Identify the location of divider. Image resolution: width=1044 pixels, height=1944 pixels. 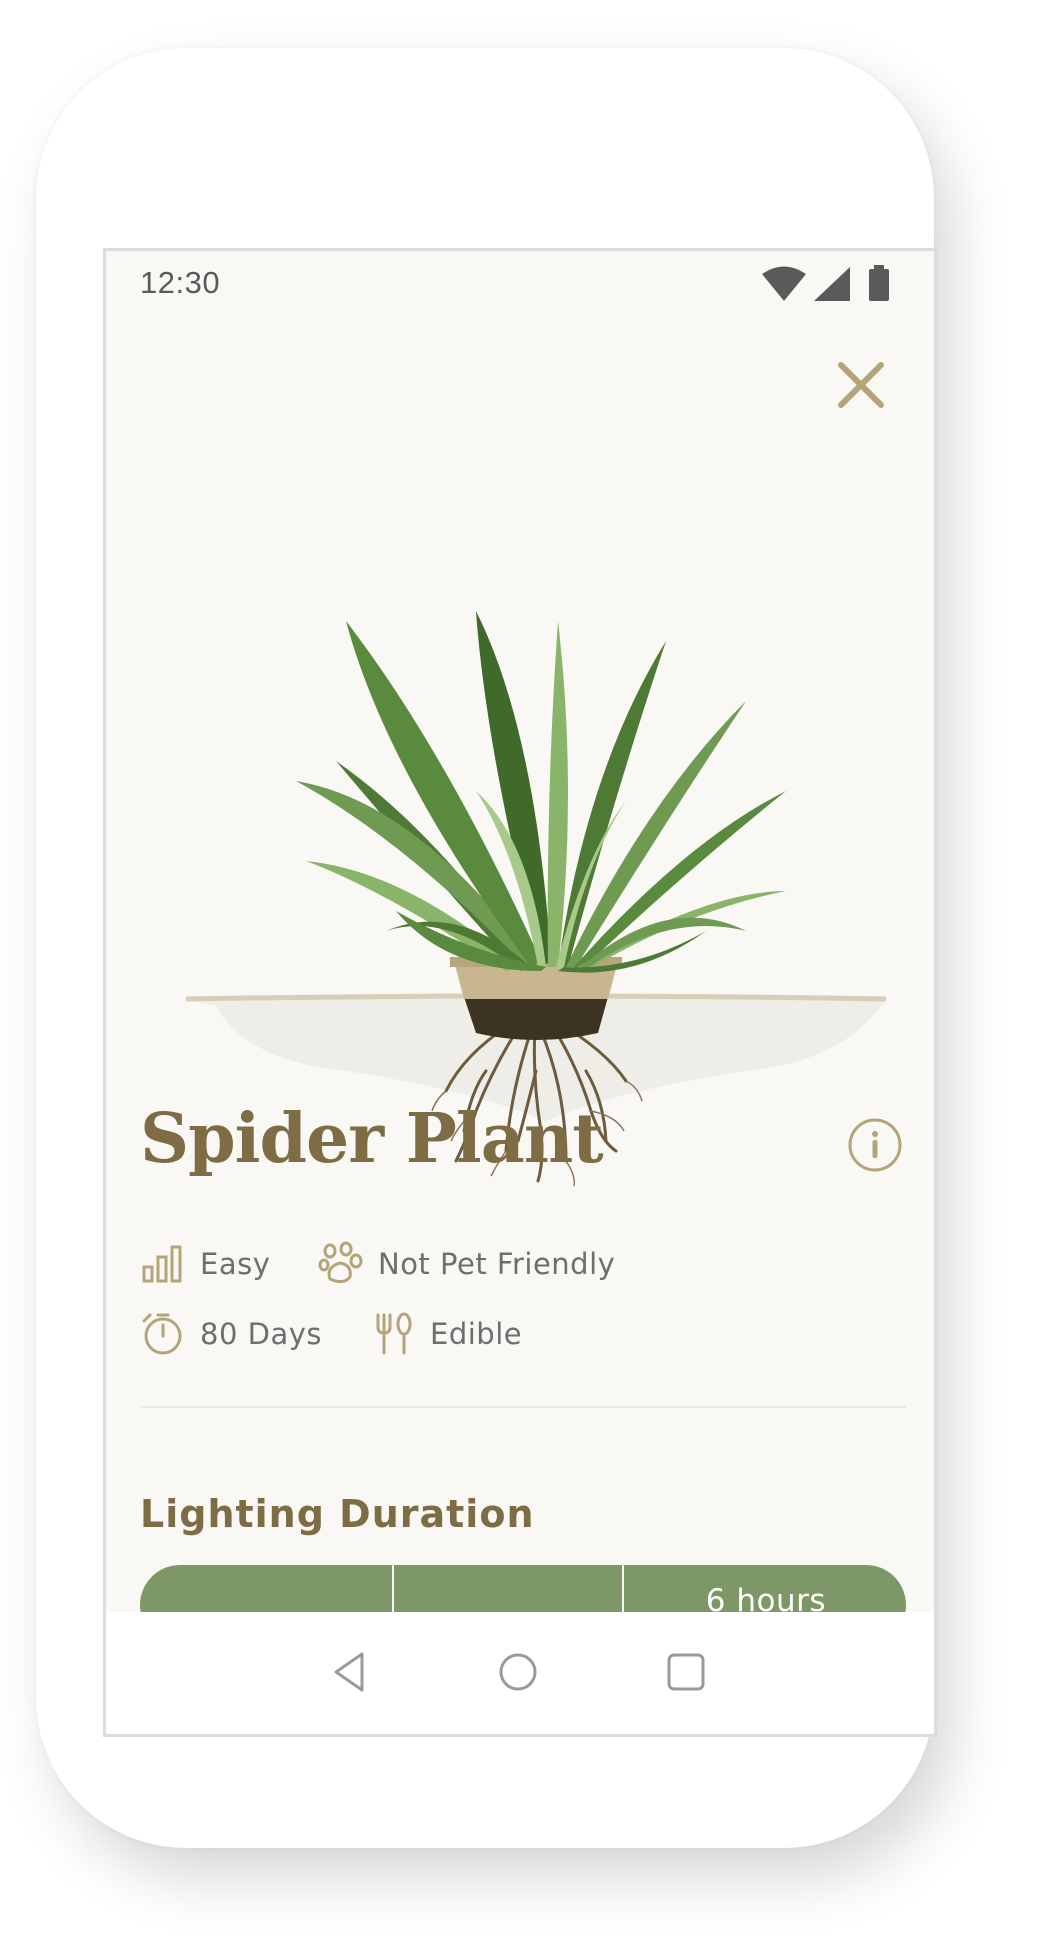
(523, 1407).